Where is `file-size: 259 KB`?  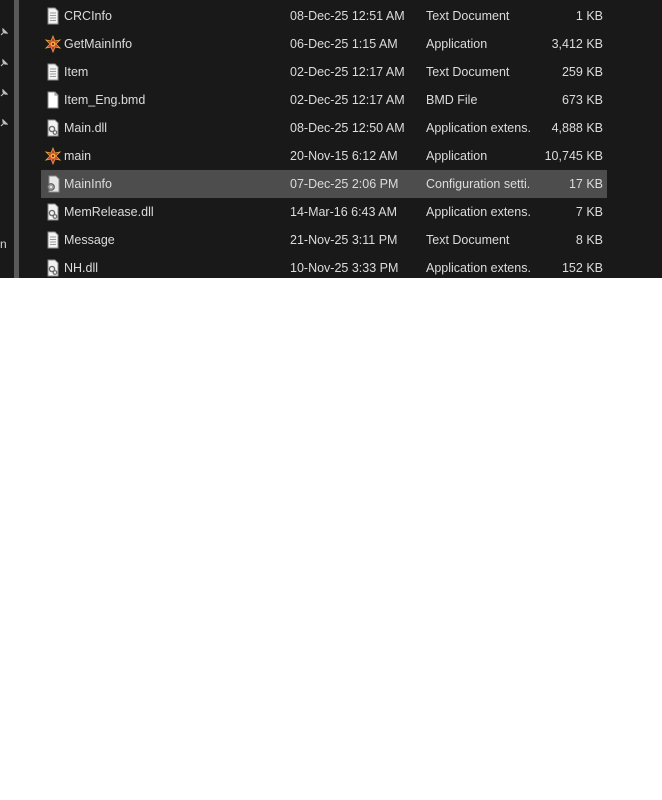
file-size: 259 KB is located at coordinates (582, 72).